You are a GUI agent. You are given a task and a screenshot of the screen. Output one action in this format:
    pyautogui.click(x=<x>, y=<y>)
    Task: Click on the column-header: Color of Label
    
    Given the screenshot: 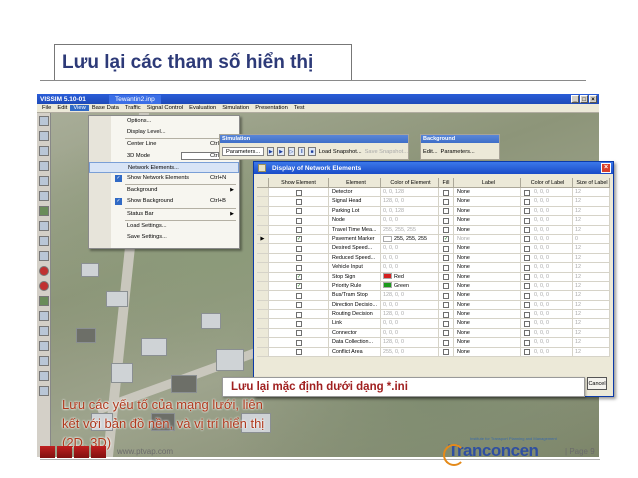 What is the action you would take?
    pyautogui.click(x=547, y=182)
    